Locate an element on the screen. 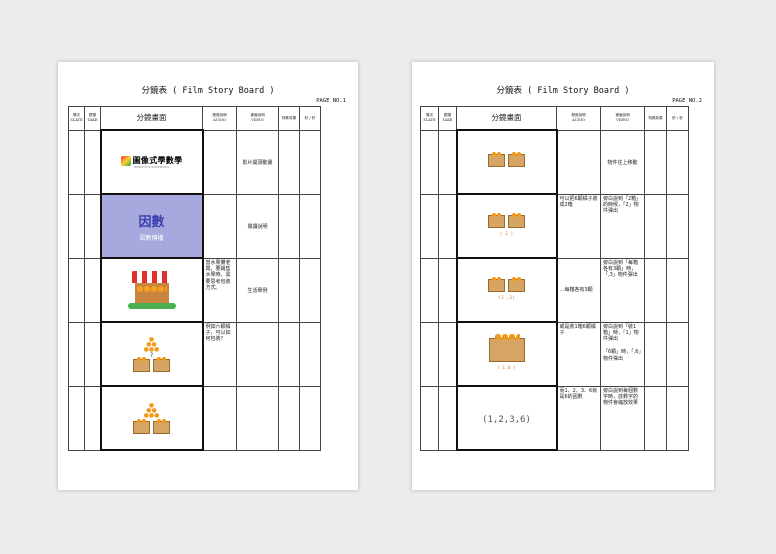 The width and height of the screenshot is (776, 554). audio-note: 例如六顆橘子，可以如何包裝？ is located at coordinates (218, 333).